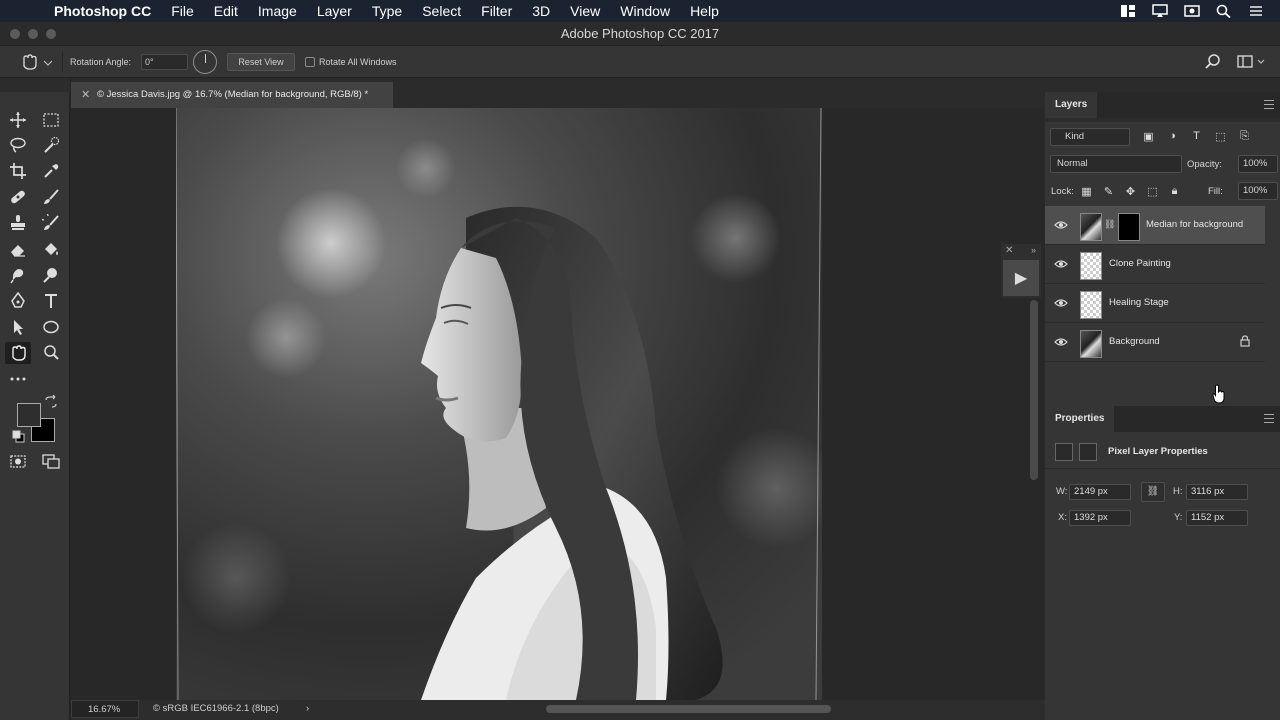  What do you see at coordinates (1196, 136) in the screenshot?
I see `filter-type-icon: T` at bounding box center [1196, 136].